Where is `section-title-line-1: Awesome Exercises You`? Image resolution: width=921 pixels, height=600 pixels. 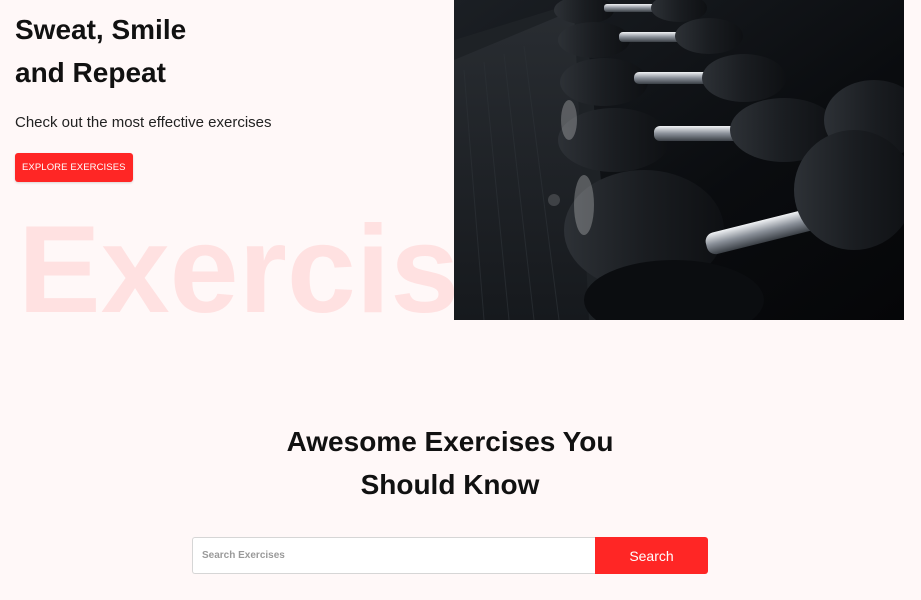
section-title-line-1: Awesome Exercises You is located at coordinates (450, 441).